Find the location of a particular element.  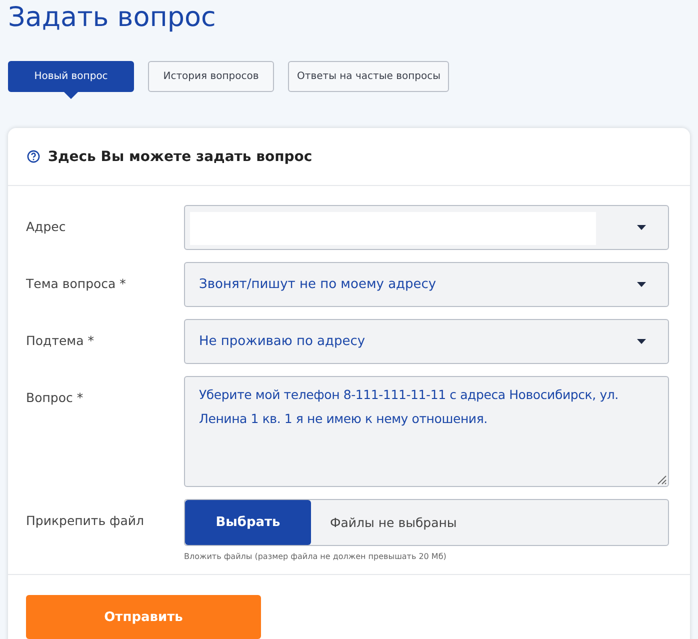

tab-pointer is located at coordinates (71, 95).